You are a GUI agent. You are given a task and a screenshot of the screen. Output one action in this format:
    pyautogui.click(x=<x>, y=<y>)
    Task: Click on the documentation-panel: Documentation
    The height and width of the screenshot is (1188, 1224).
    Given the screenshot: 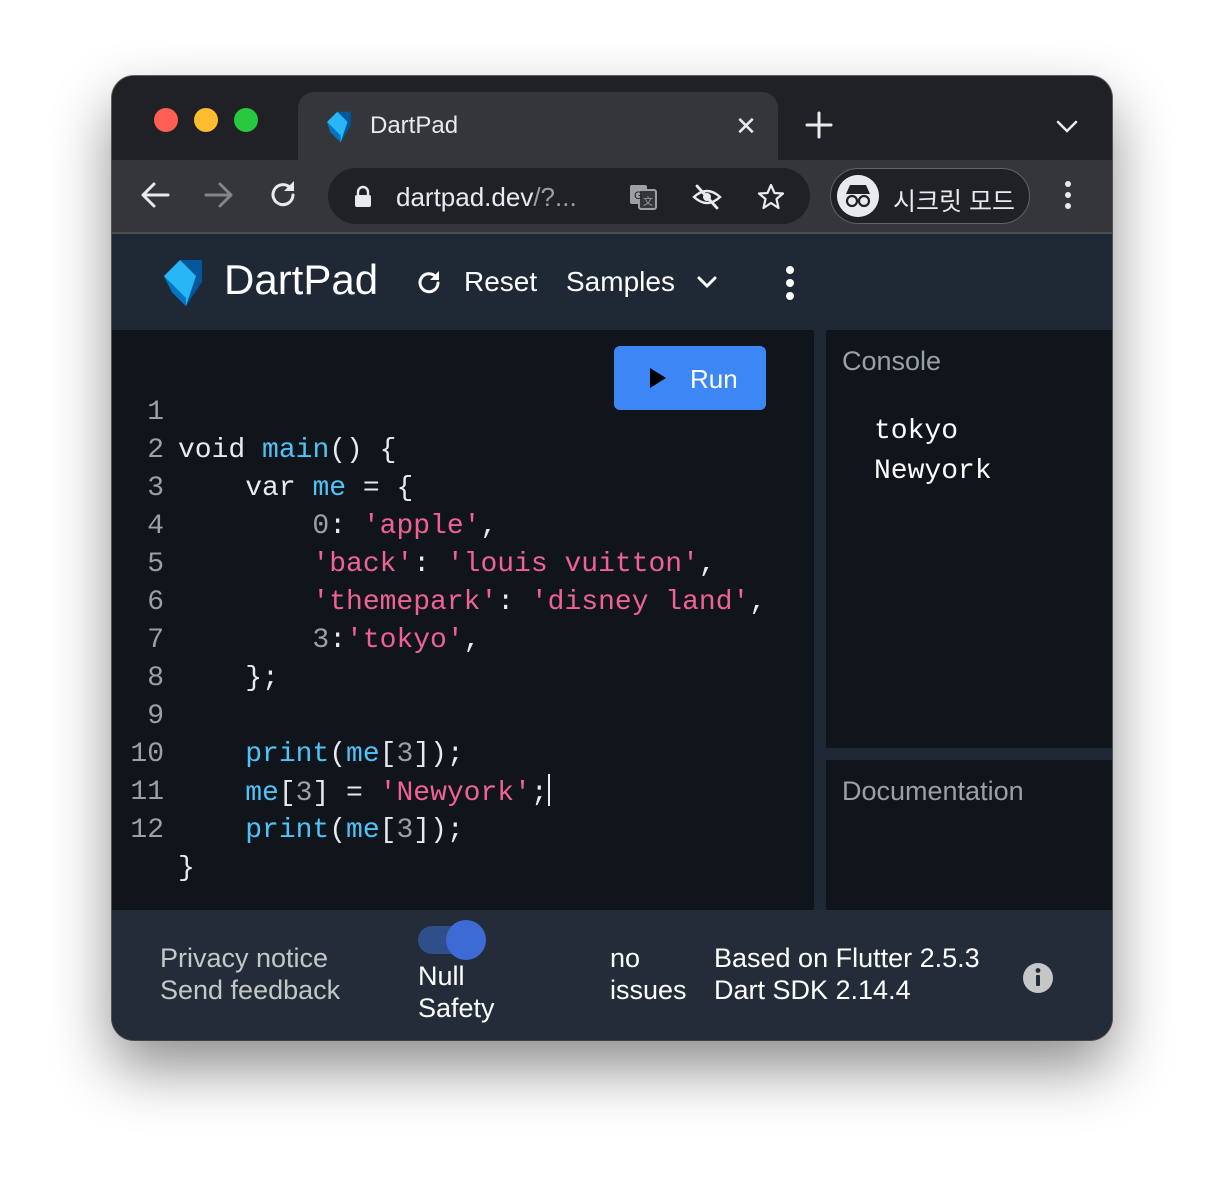 What is the action you would take?
    pyautogui.click(x=969, y=835)
    